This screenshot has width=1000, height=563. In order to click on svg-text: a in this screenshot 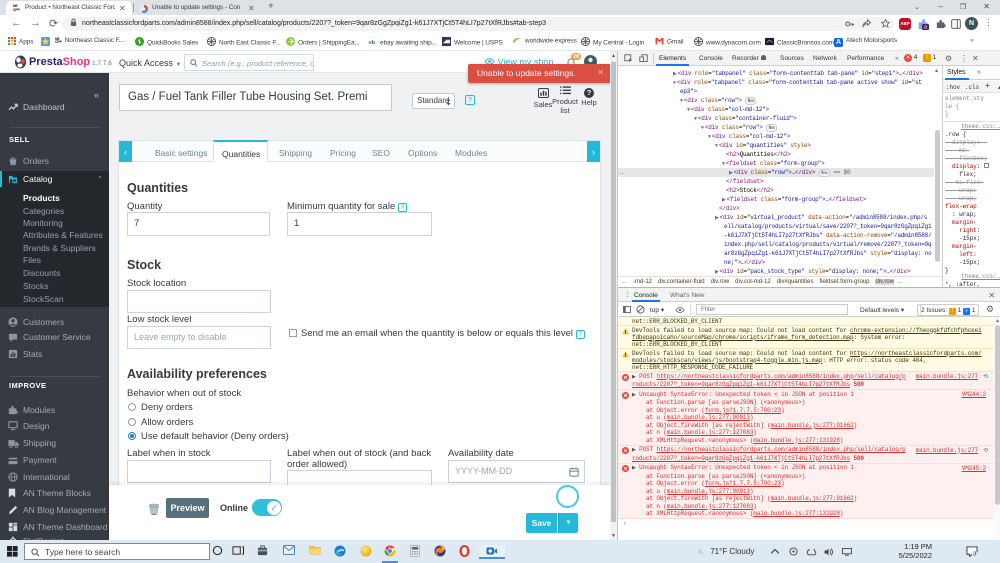, I will do `click(925, 27)`.